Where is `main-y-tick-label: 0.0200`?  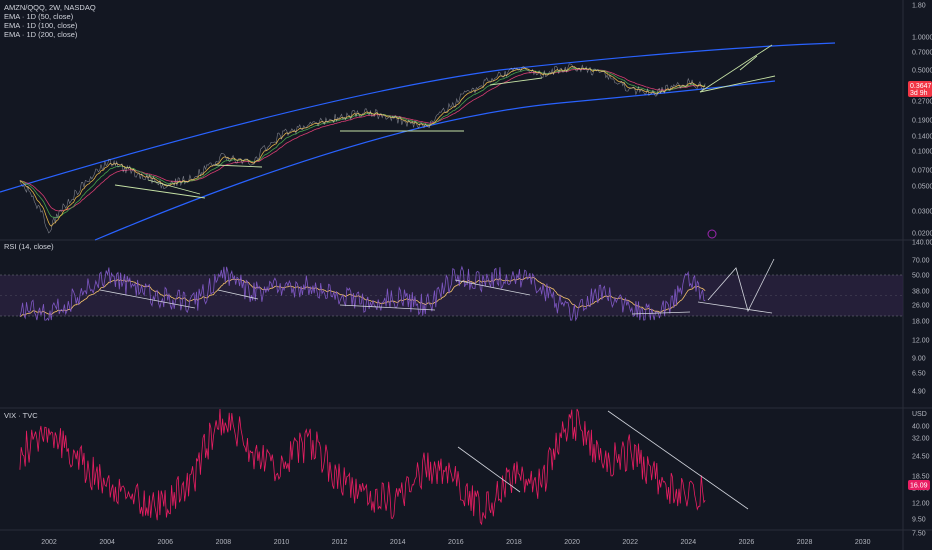 main-y-tick-label: 0.0200 is located at coordinates (922, 234).